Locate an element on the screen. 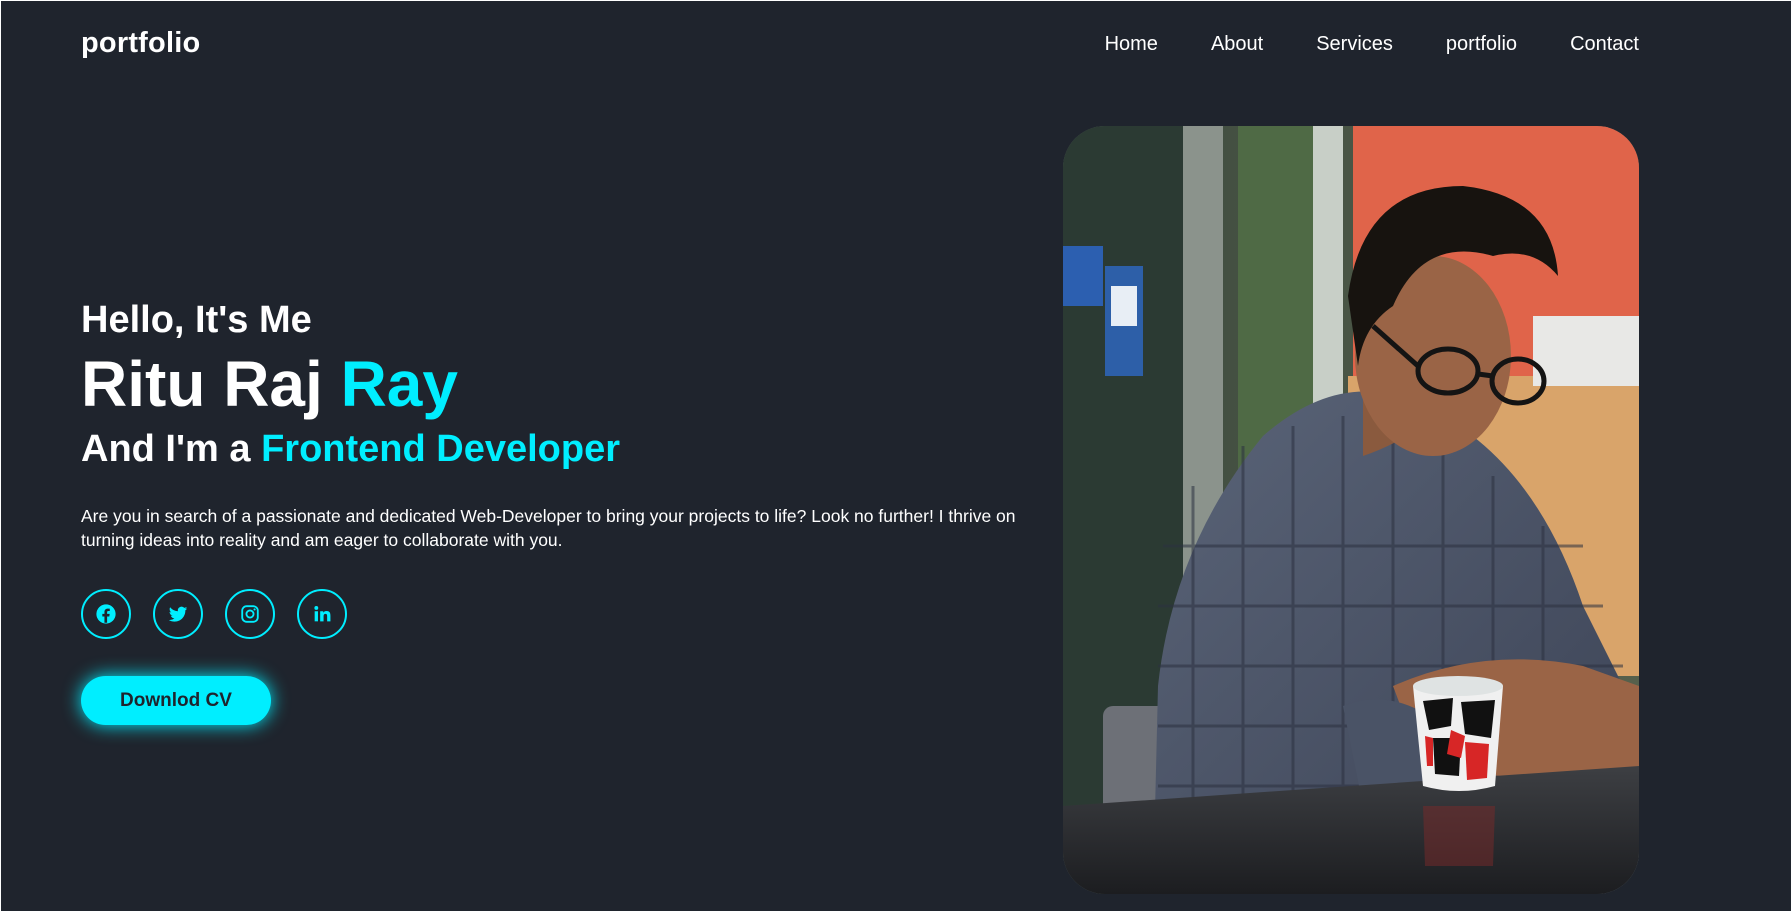  role-line: And I'm a Frontend Developer is located at coordinates (571, 449).